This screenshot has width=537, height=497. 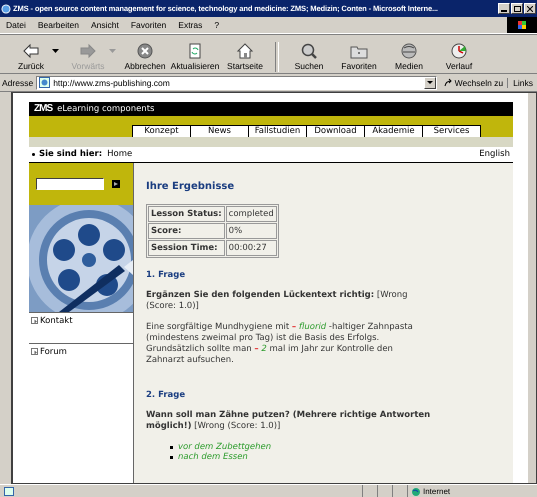 I want to click on home-icon, so click(x=245, y=51).